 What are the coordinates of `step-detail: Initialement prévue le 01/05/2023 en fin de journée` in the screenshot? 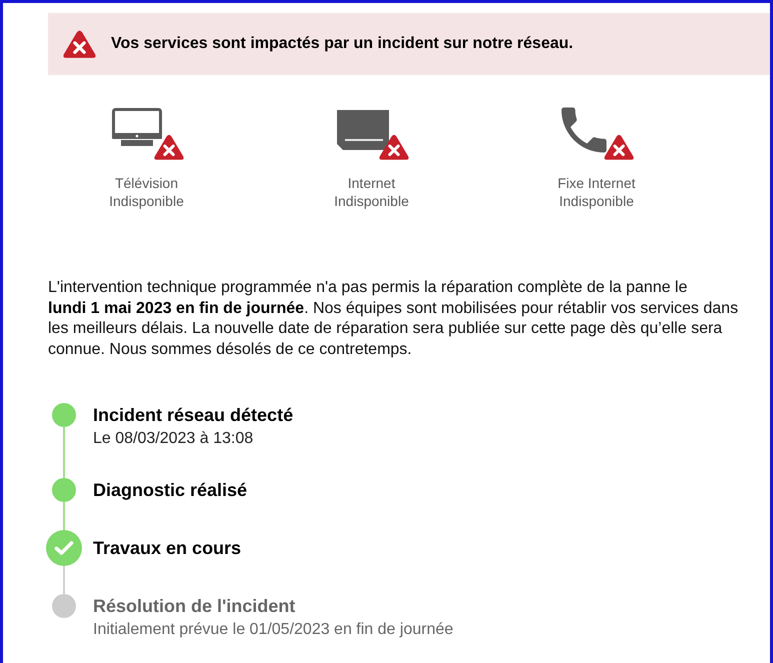 It's located at (273, 630).